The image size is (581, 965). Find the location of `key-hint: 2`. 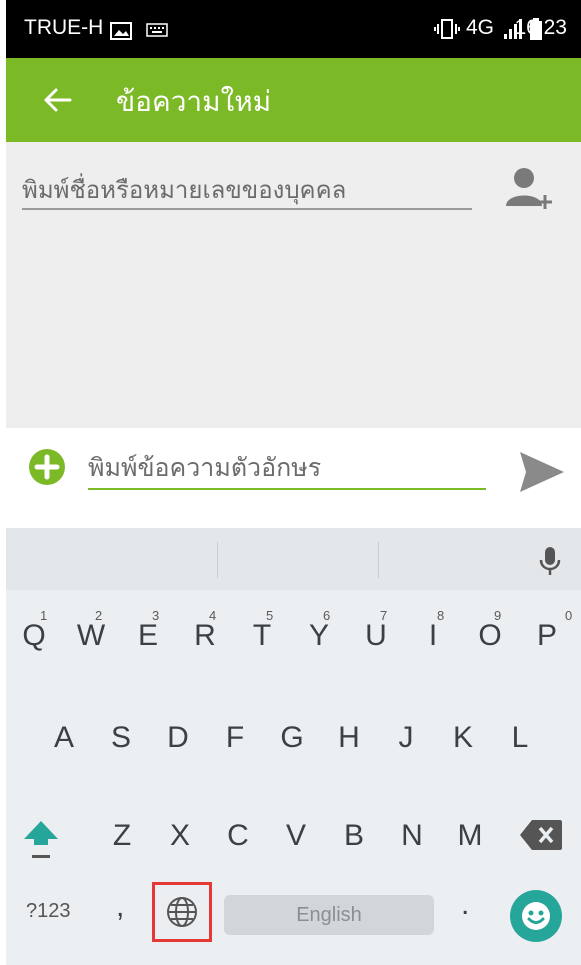

key-hint: 2 is located at coordinates (99, 615).